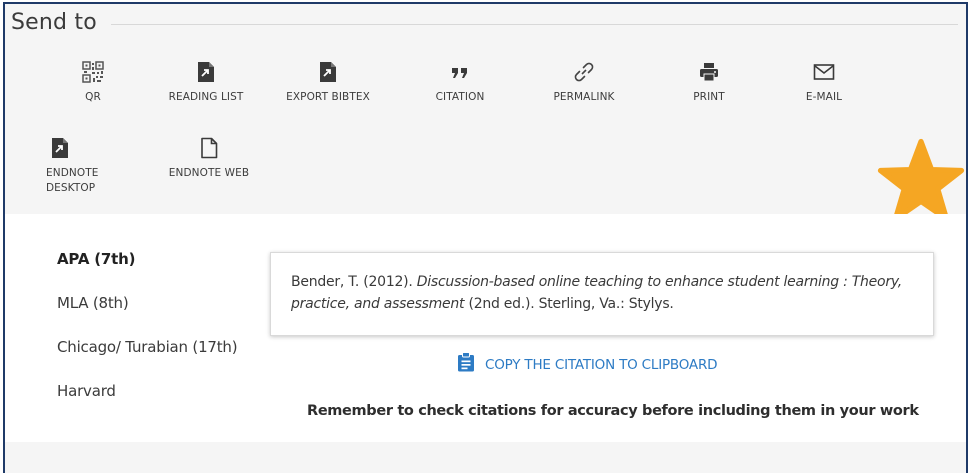 Image resolution: width=971 pixels, height=475 pixels. What do you see at coordinates (460, 97) in the screenshot?
I see `citation-label: CITATION` at bounding box center [460, 97].